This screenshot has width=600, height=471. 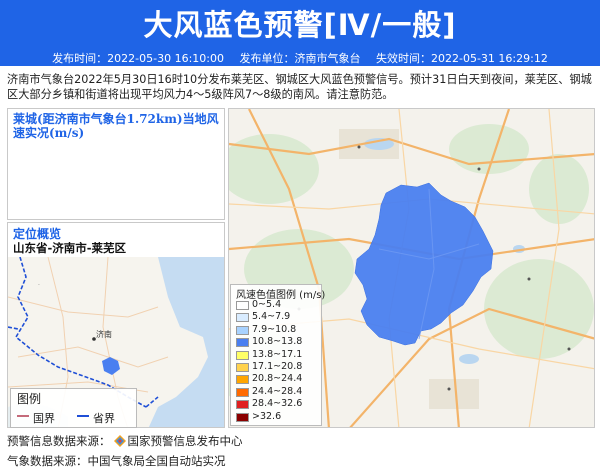 I want to click on location-subtitle: 山东省-济南市-莱芜区, so click(x=70, y=248).